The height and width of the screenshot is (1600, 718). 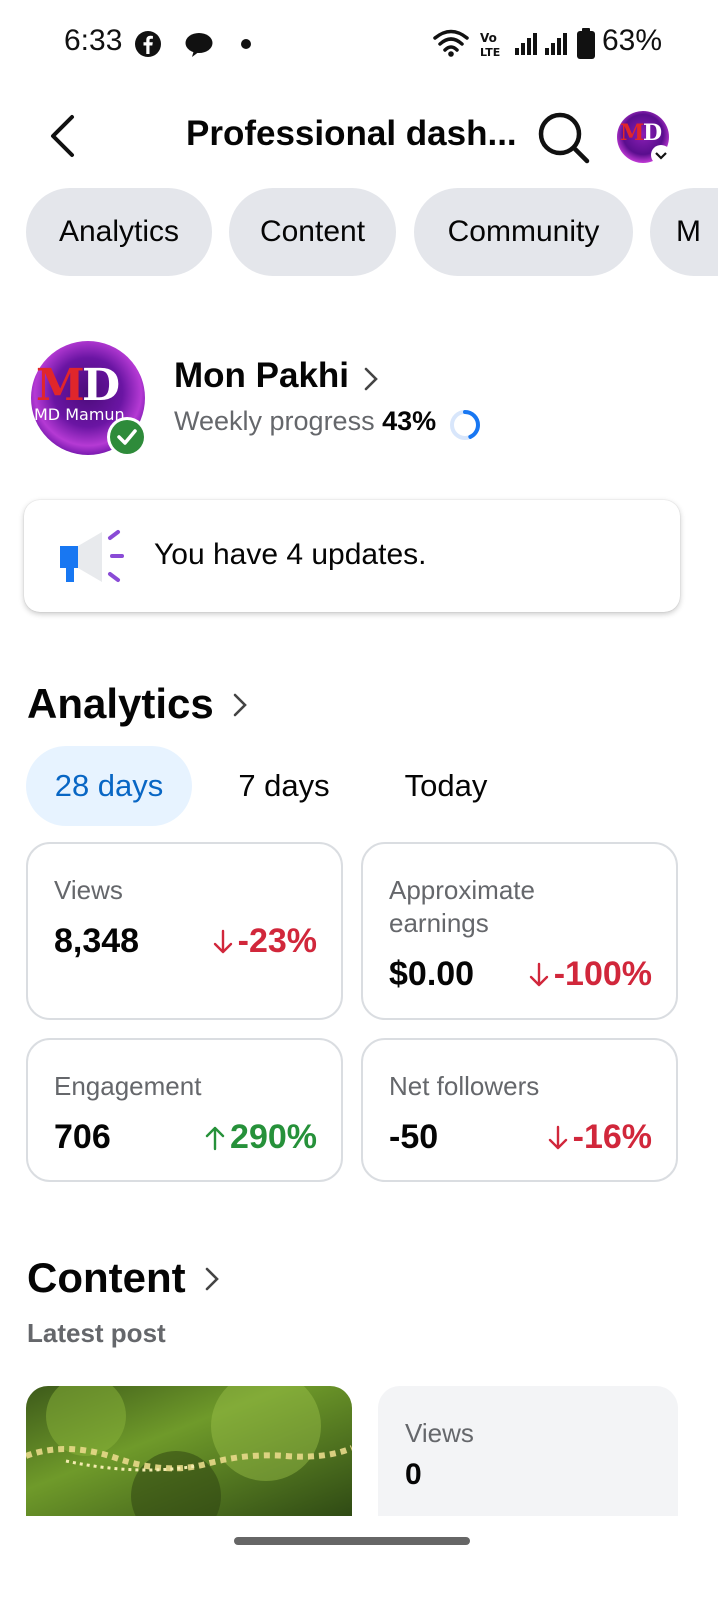 I want to click on stat-value: 8,348, so click(x=97, y=941).